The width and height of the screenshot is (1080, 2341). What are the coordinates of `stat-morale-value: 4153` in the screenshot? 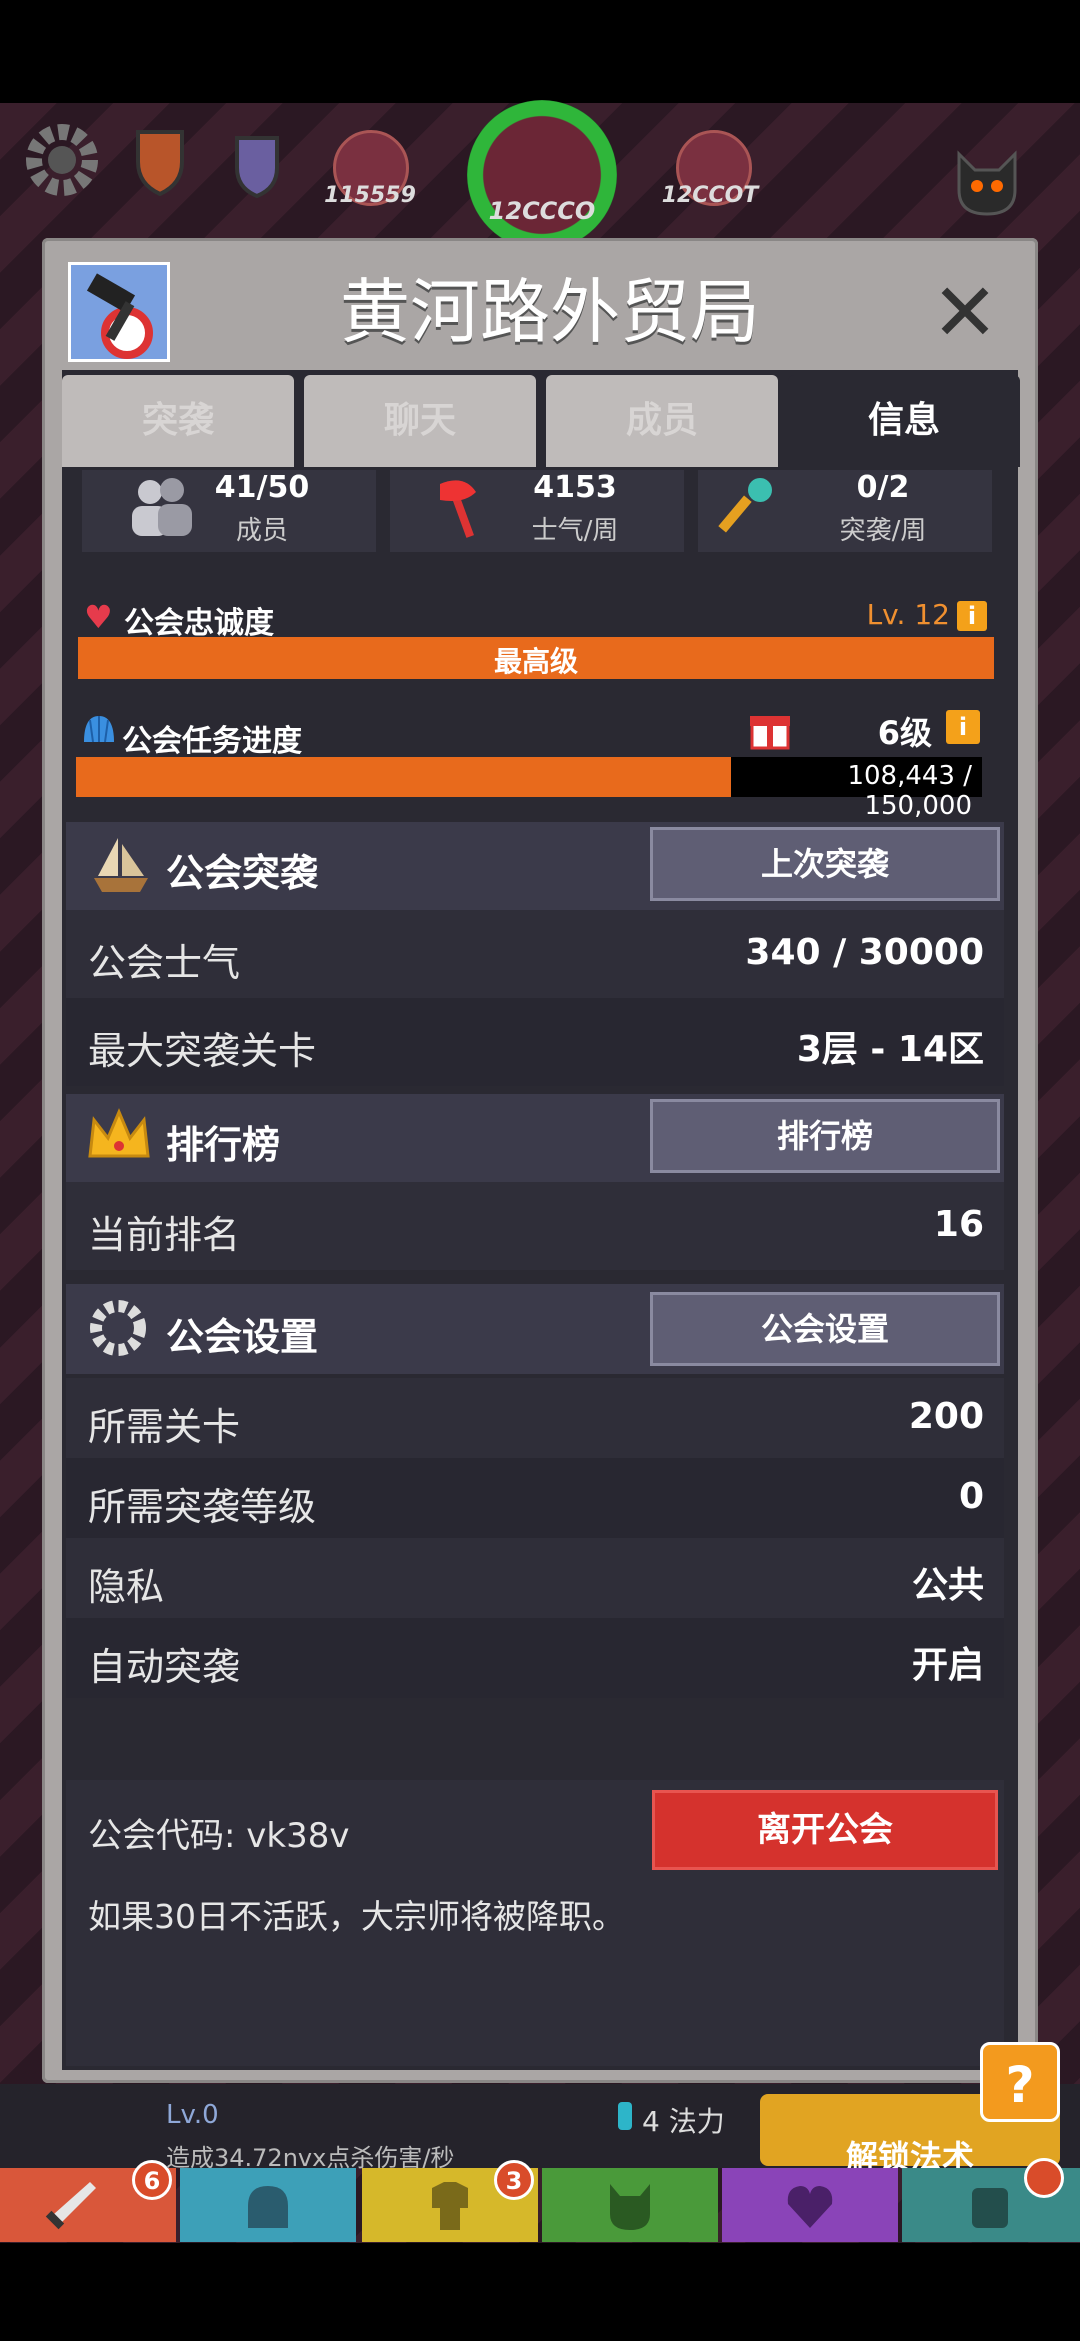 It's located at (575, 487).